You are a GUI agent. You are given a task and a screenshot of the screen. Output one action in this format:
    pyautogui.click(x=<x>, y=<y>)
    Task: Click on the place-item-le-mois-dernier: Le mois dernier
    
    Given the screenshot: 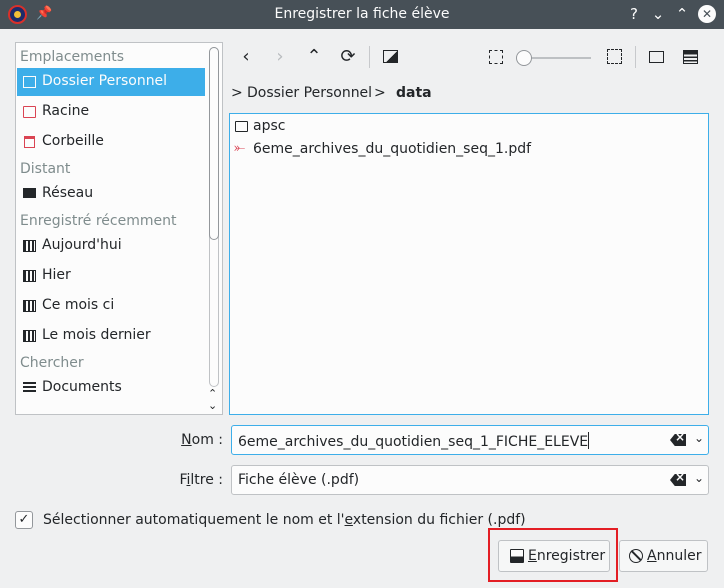 What is the action you would take?
    pyautogui.click(x=111, y=336)
    